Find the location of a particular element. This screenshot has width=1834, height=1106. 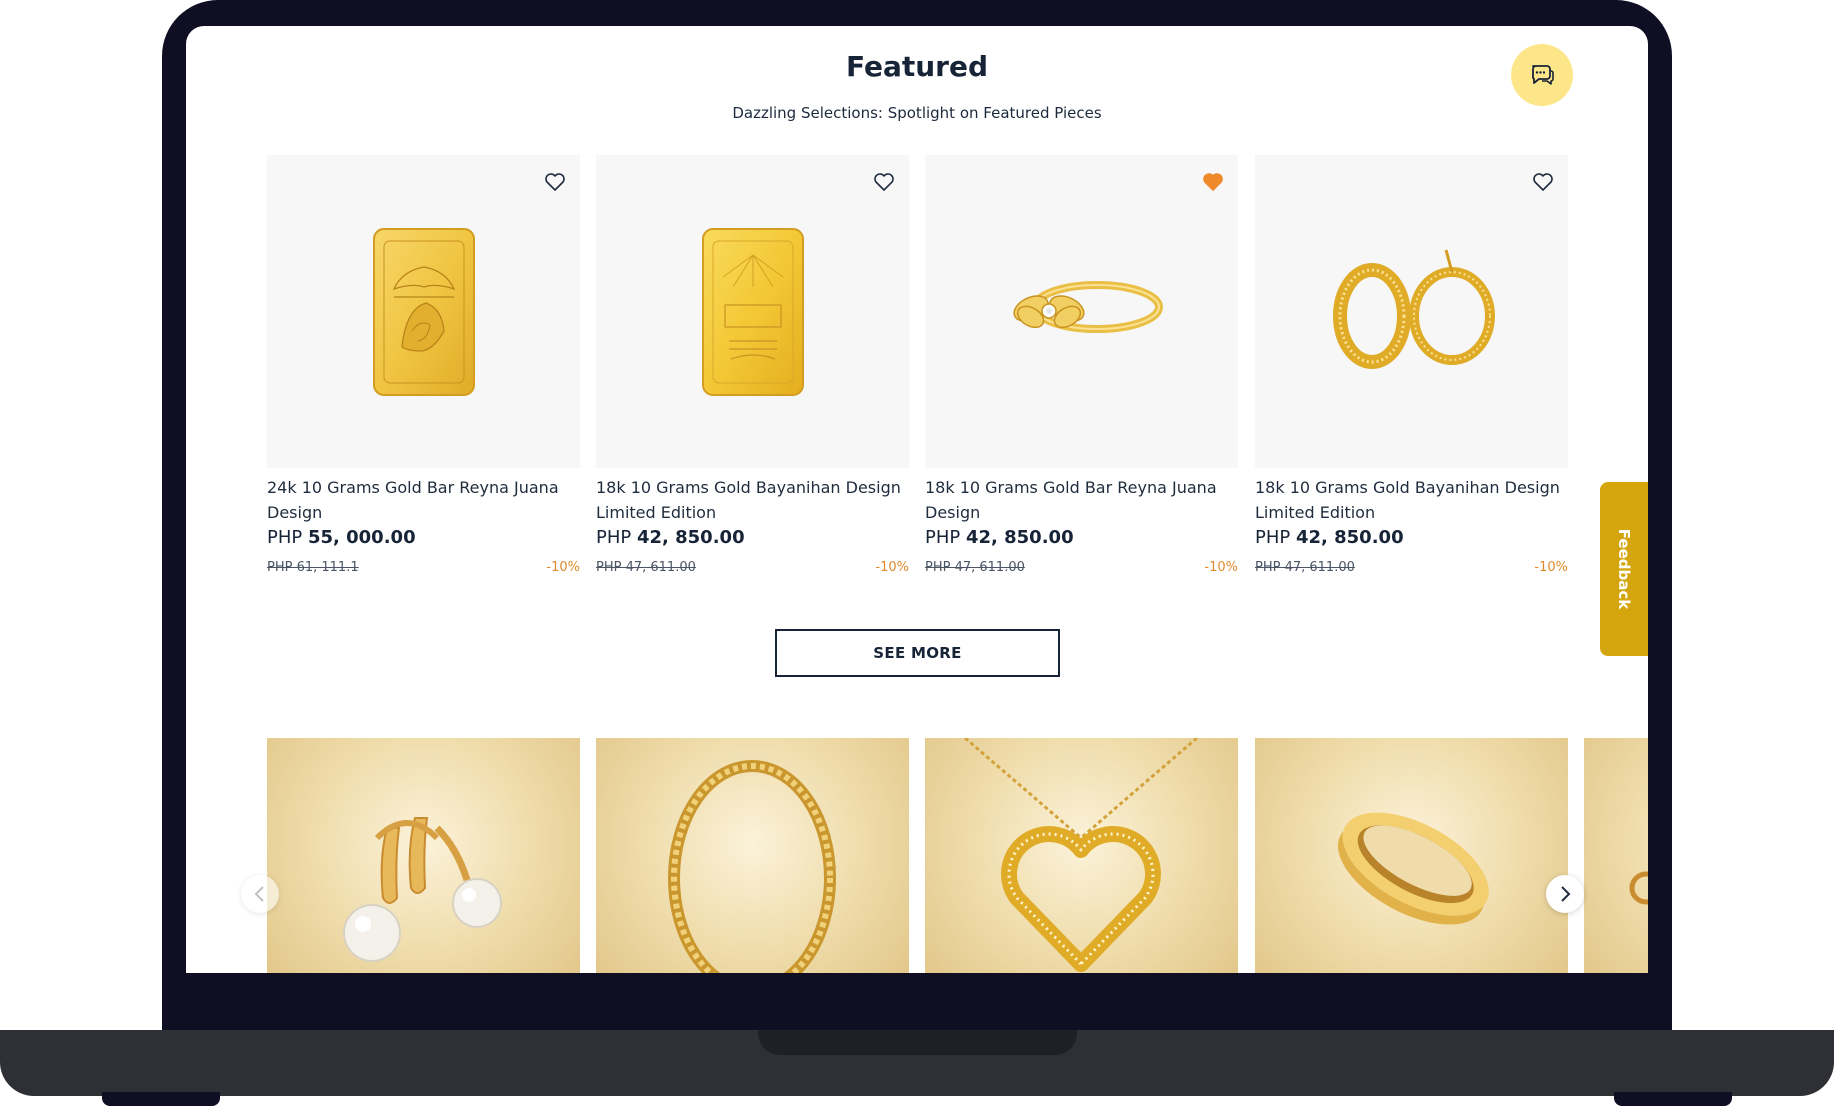

original-price: PHP 61, 111.1 is located at coordinates (313, 567).